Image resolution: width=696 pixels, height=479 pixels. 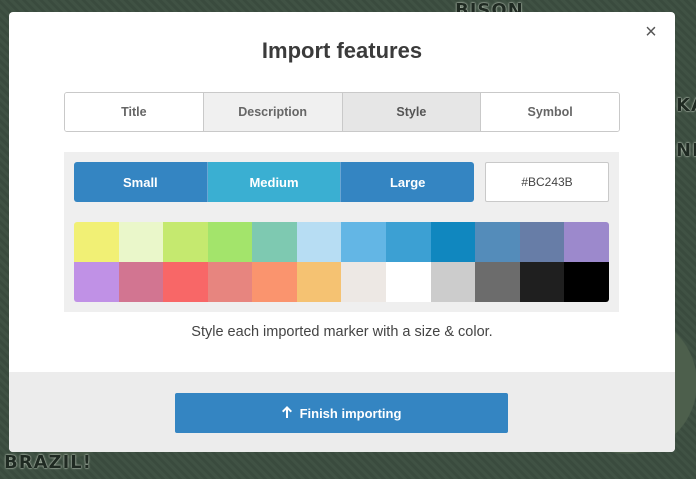 I want to click on map-label-kaz: KAZ, so click(x=686, y=105).